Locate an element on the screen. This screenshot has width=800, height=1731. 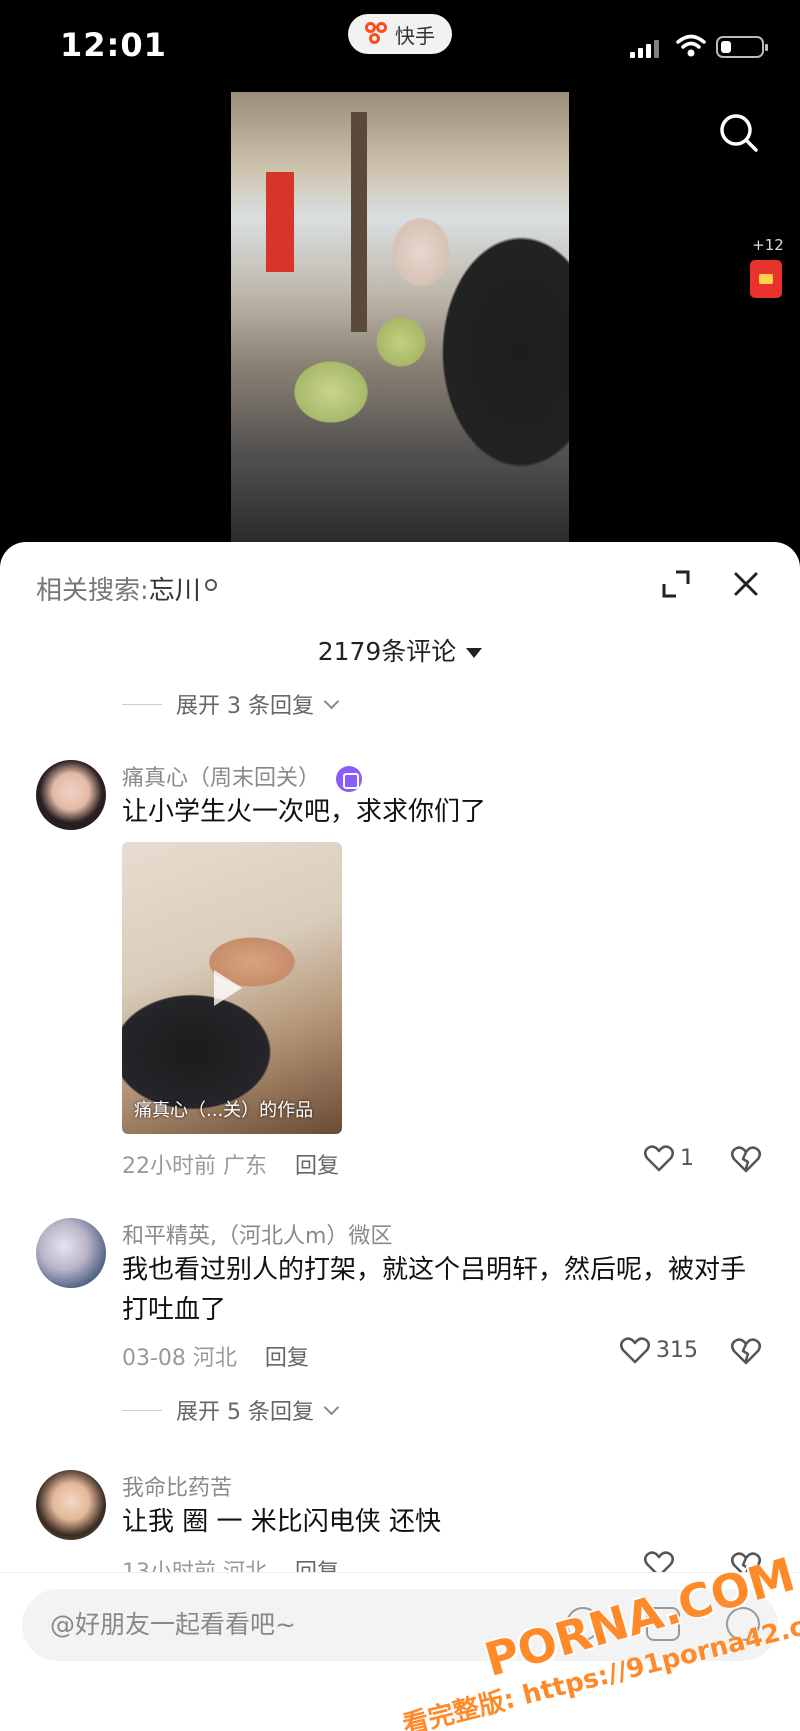
red-packet-reward: +12 is located at coordinates (768, 267).